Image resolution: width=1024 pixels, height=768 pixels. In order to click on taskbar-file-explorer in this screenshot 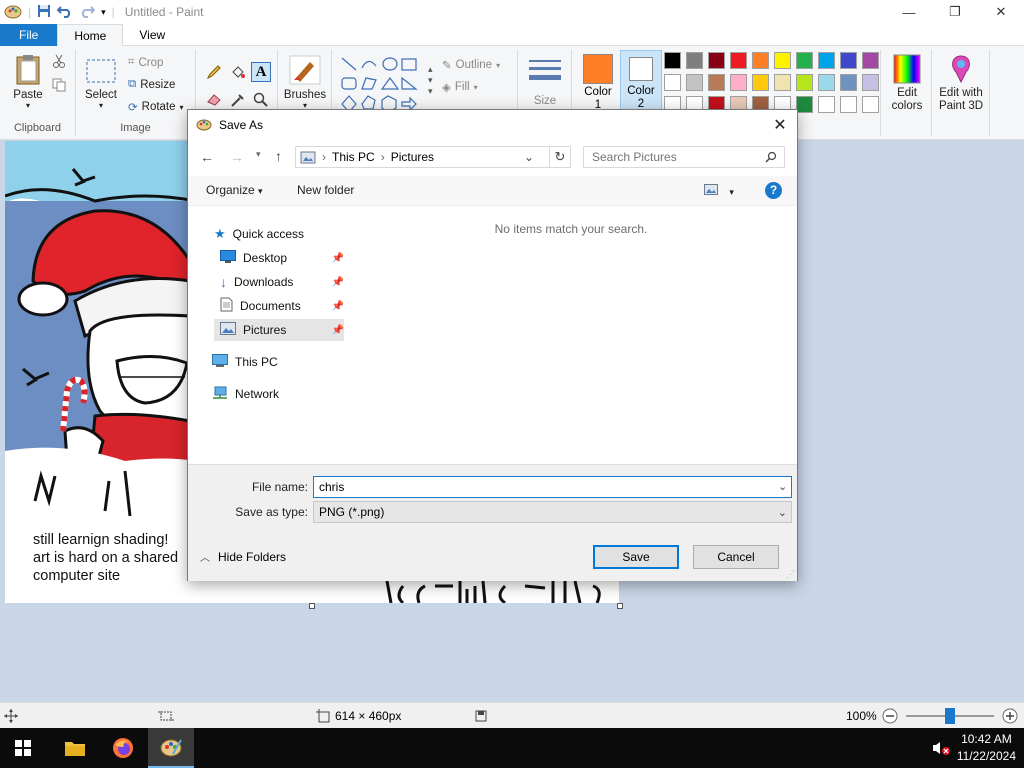, I will do `click(75, 748)`.